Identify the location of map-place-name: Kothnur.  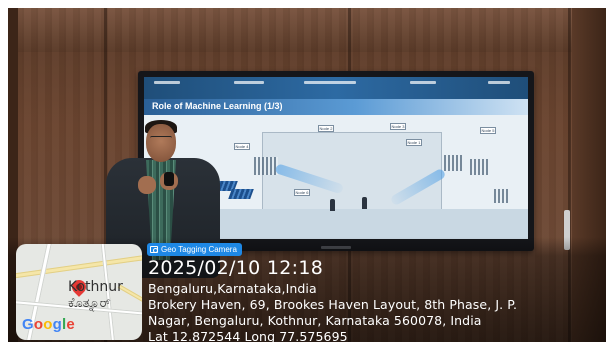
(95, 287).